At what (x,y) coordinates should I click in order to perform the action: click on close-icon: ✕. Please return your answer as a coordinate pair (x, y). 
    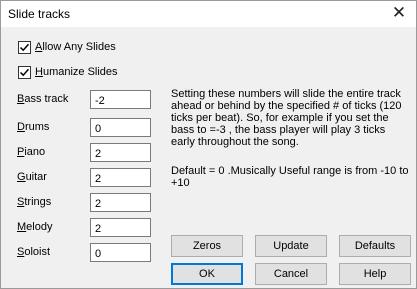
    Looking at the image, I should click on (399, 14).